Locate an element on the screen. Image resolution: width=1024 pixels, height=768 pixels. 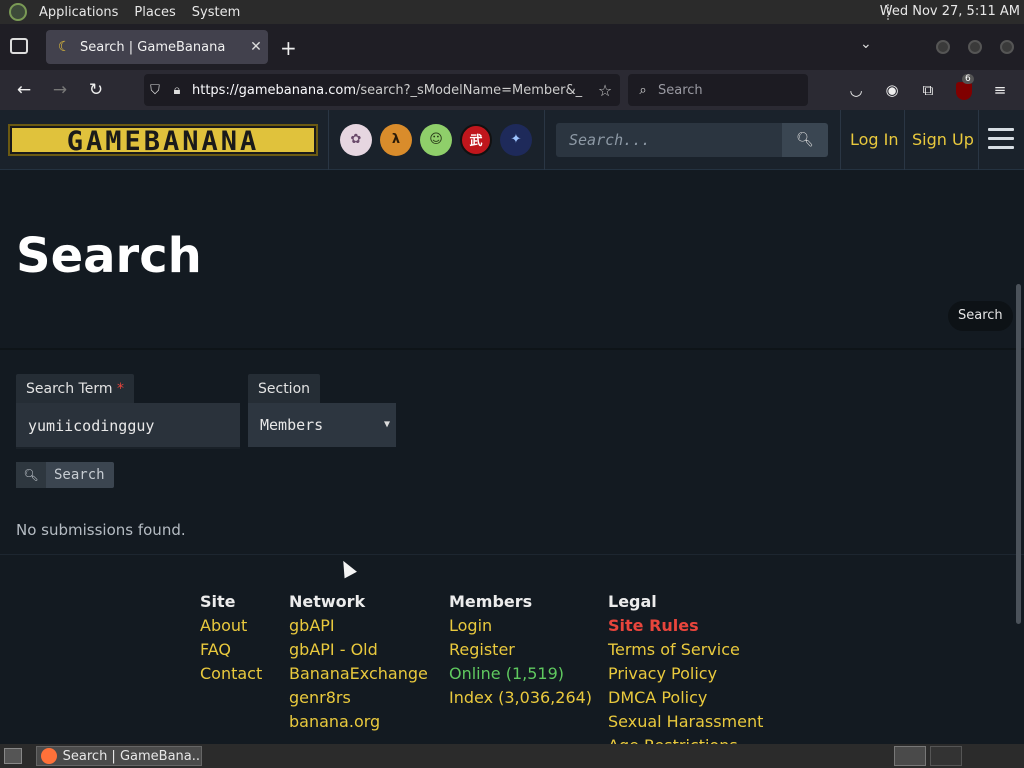
baldi-icon: ☺ is located at coordinates (436, 140).